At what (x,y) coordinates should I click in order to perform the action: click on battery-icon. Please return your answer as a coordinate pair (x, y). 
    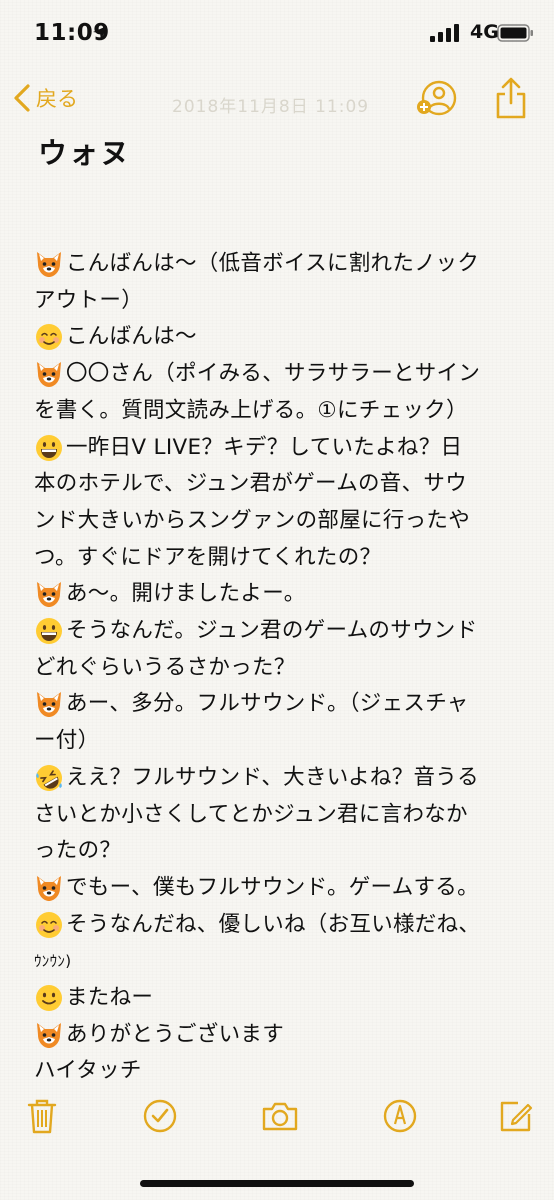
    Looking at the image, I should click on (515, 33).